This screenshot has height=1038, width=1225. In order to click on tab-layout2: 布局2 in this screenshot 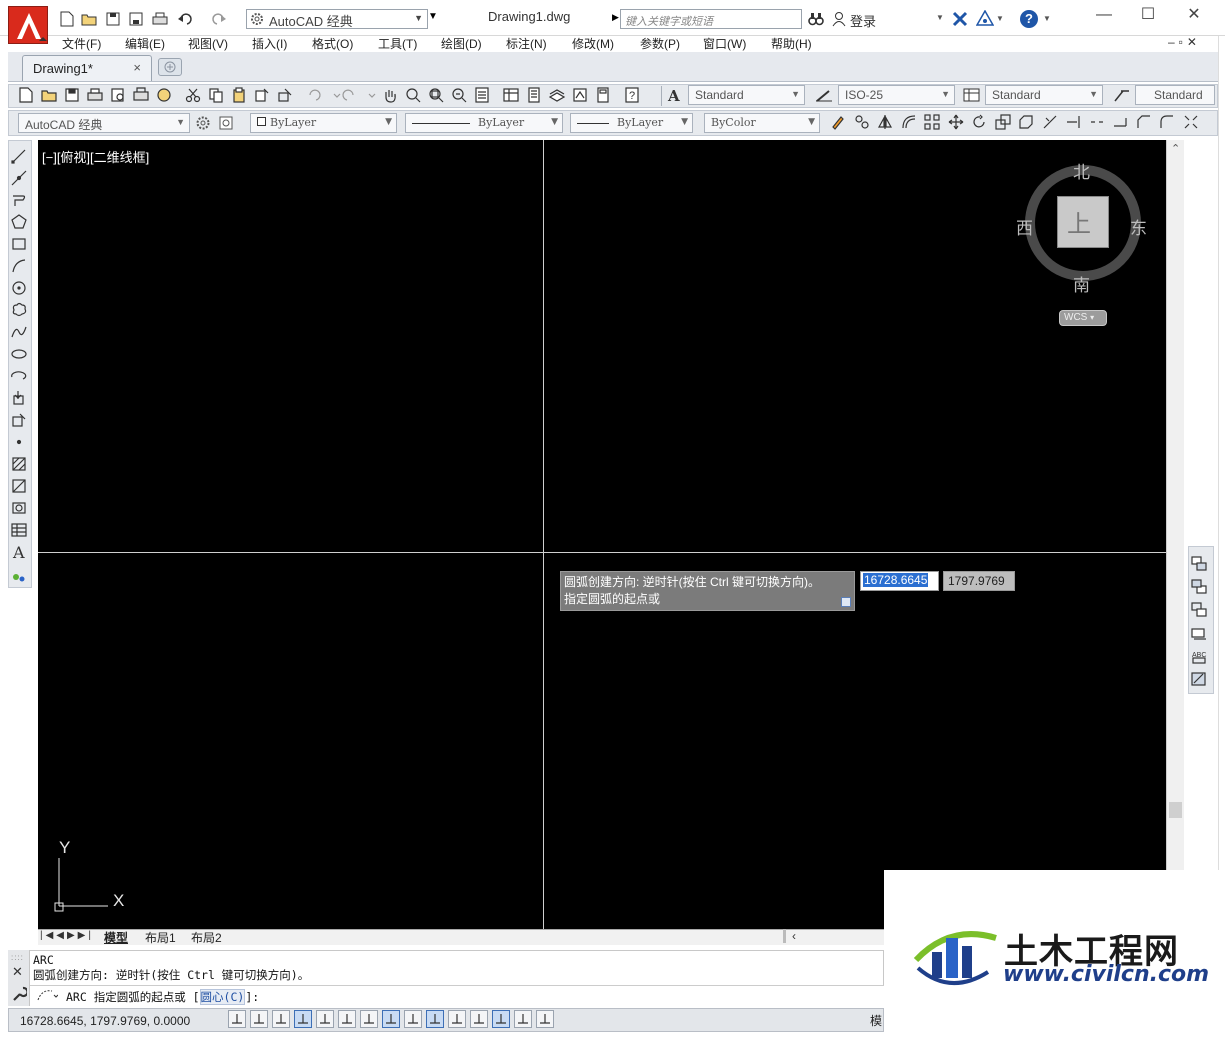, I will do `click(206, 937)`.